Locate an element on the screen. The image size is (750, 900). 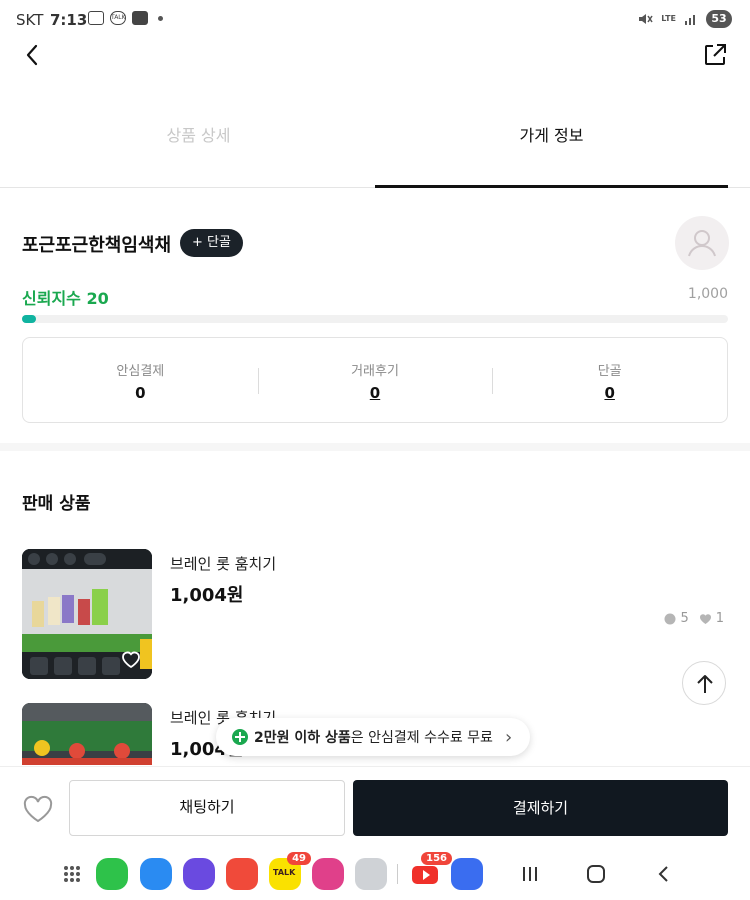
battery-indicator: 53 is located at coordinates (719, 19).